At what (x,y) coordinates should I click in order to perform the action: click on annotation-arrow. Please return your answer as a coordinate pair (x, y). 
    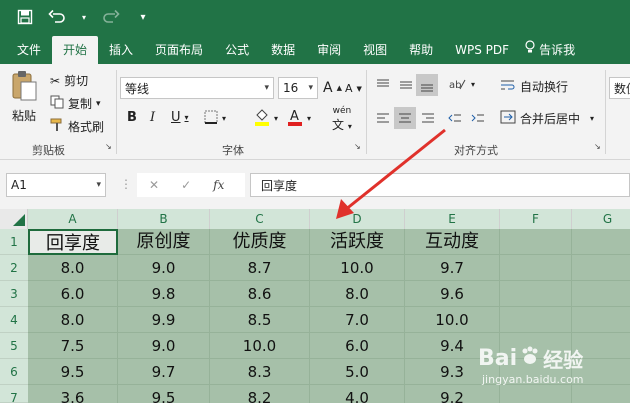
    Looking at the image, I should click on (391, 173).